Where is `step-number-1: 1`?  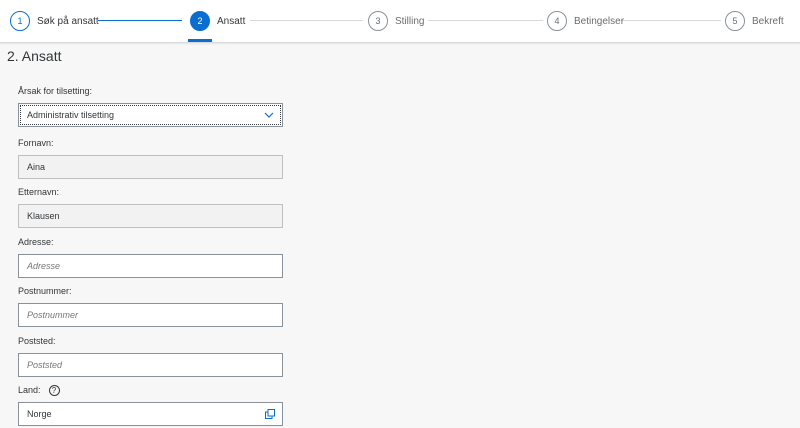 step-number-1: 1 is located at coordinates (20, 21).